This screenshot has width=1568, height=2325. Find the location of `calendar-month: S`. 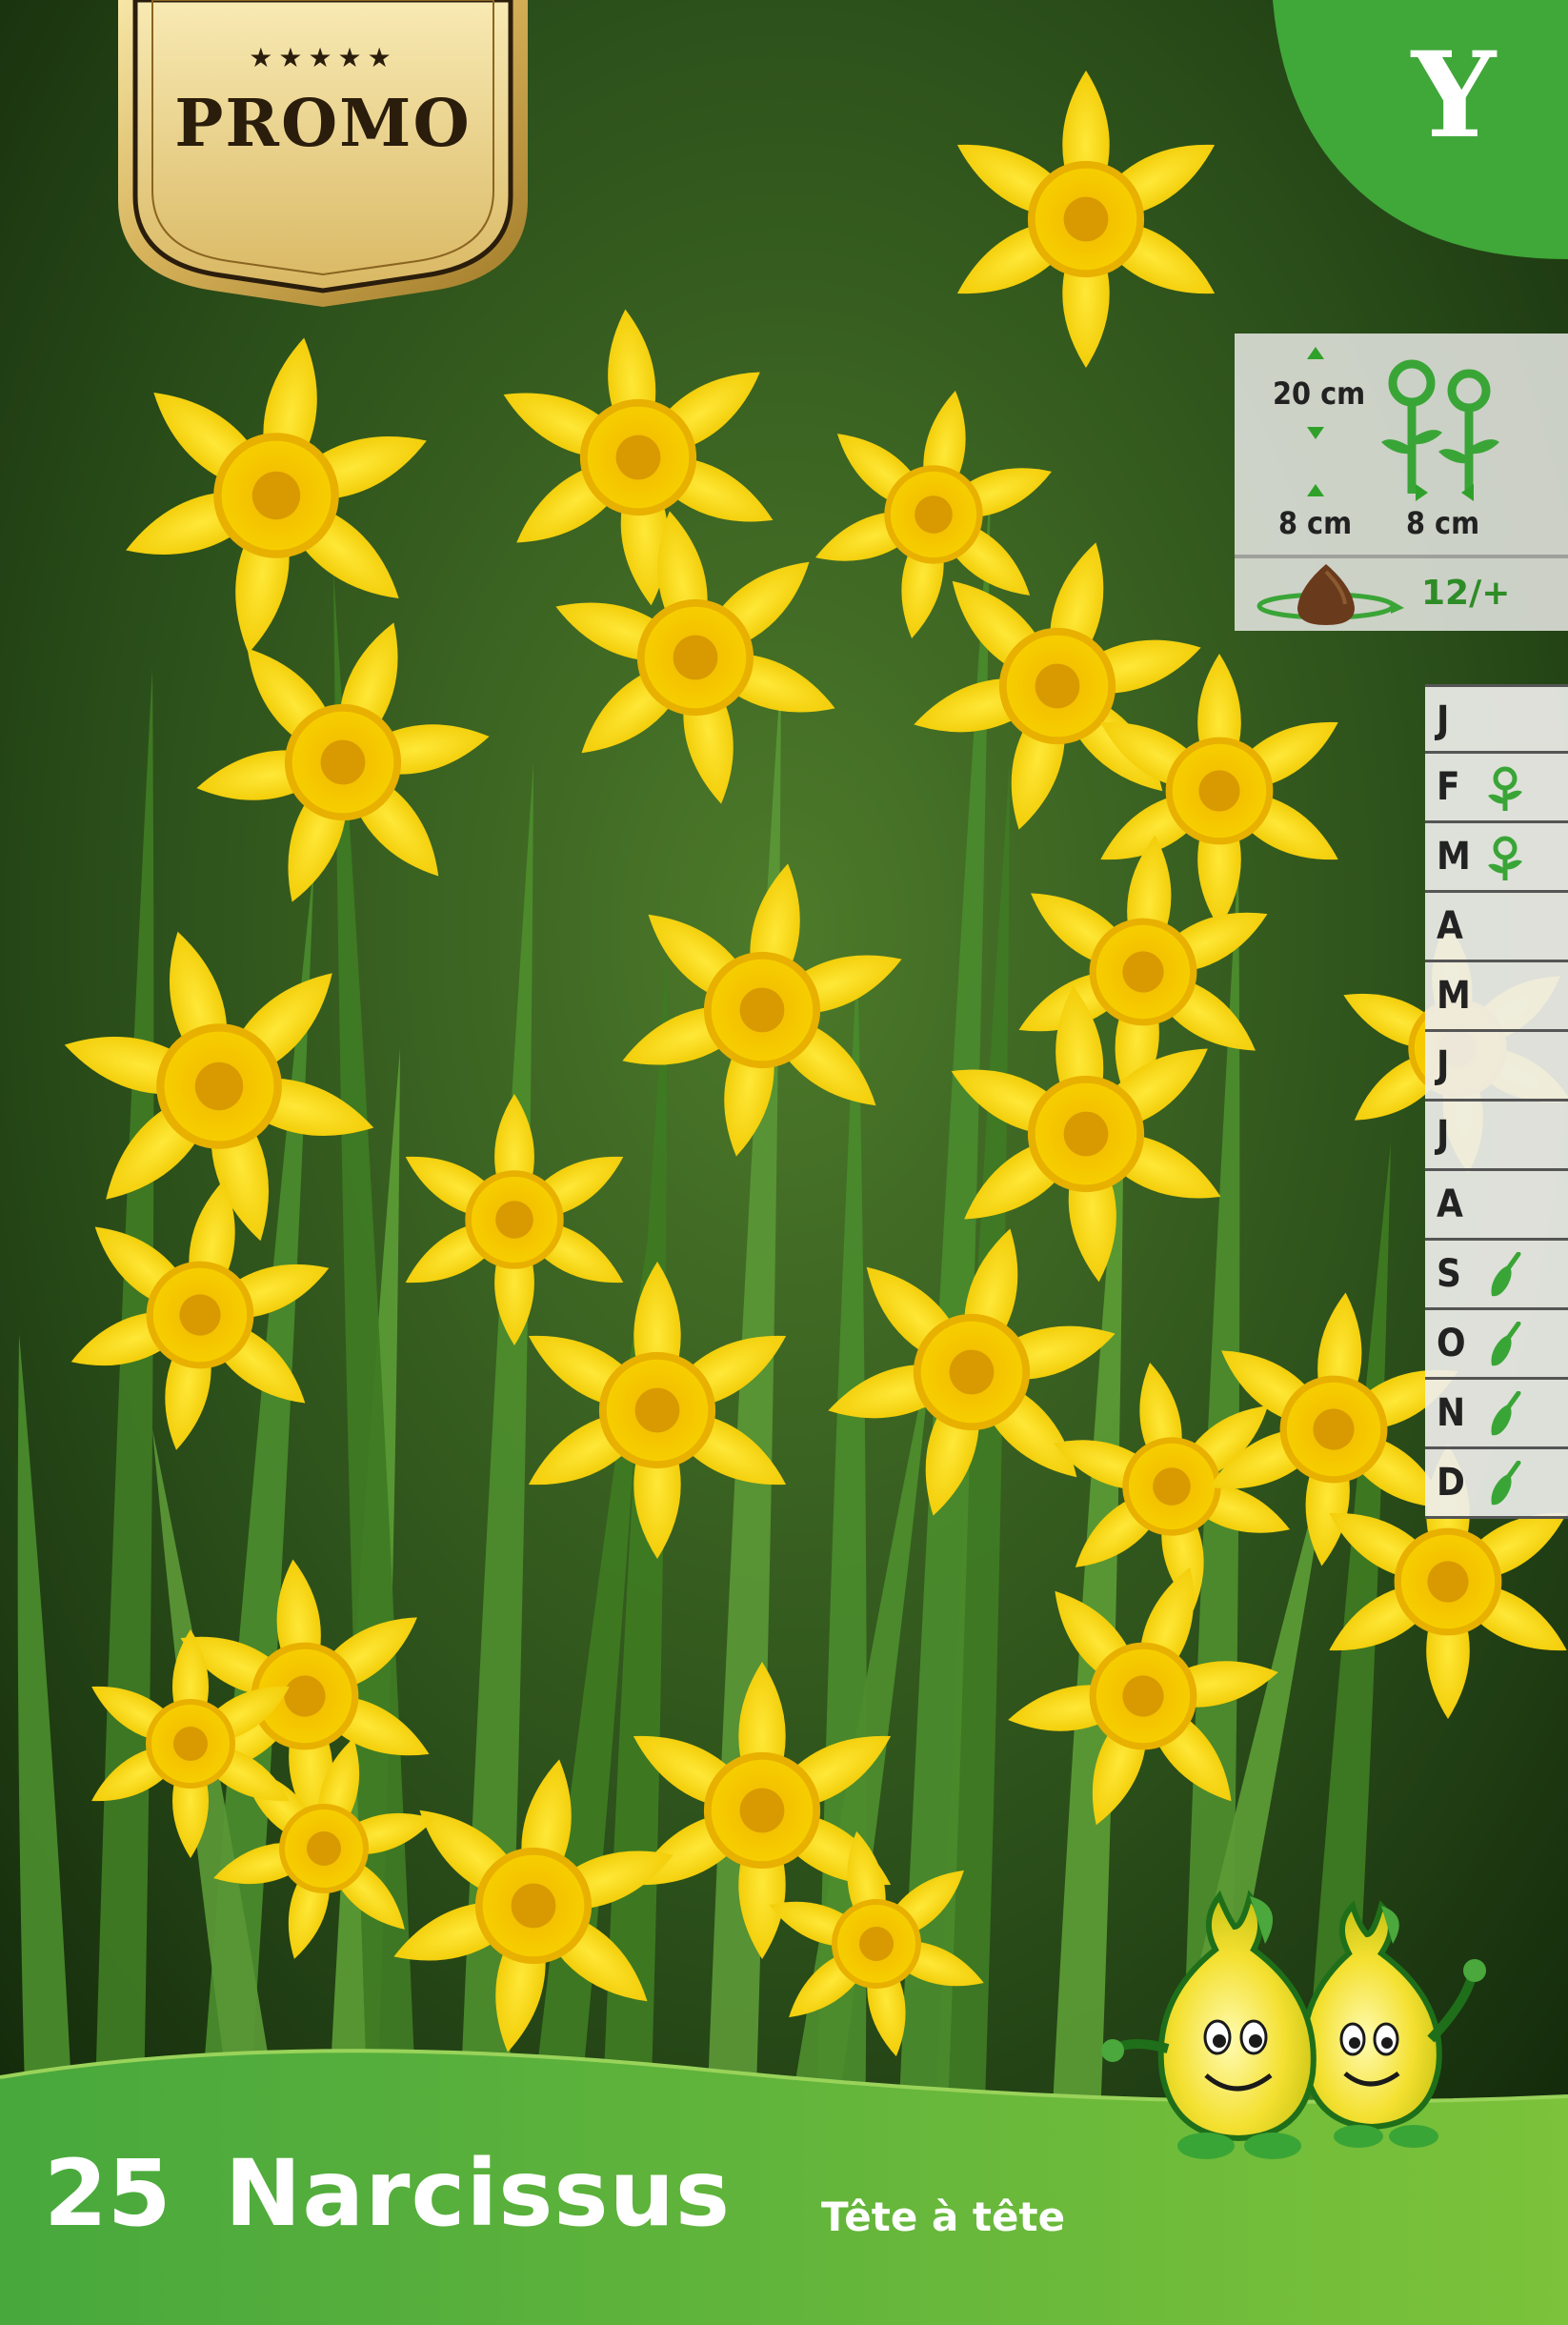

calendar-month: S is located at coordinates (1496, 1276).